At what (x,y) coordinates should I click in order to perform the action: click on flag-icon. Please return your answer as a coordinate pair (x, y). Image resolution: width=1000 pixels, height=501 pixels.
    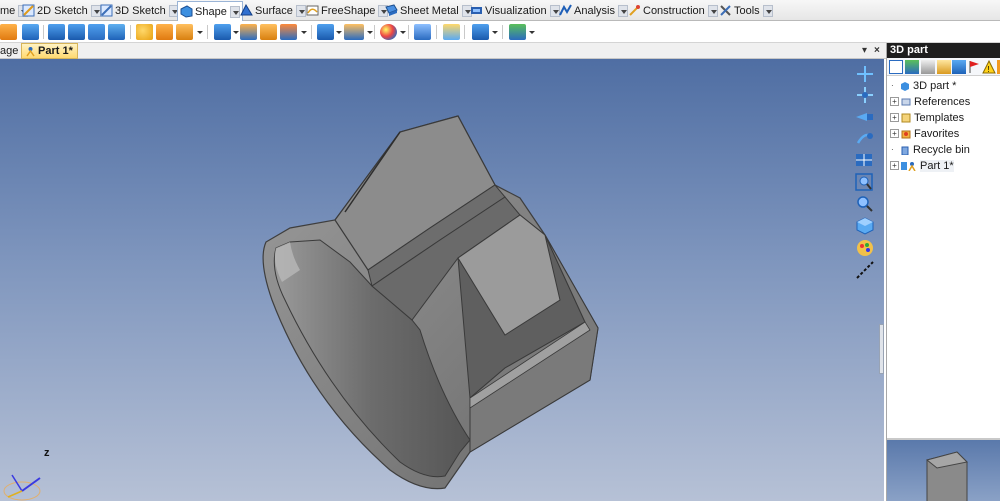
    Looking at the image, I should click on (974, 67).